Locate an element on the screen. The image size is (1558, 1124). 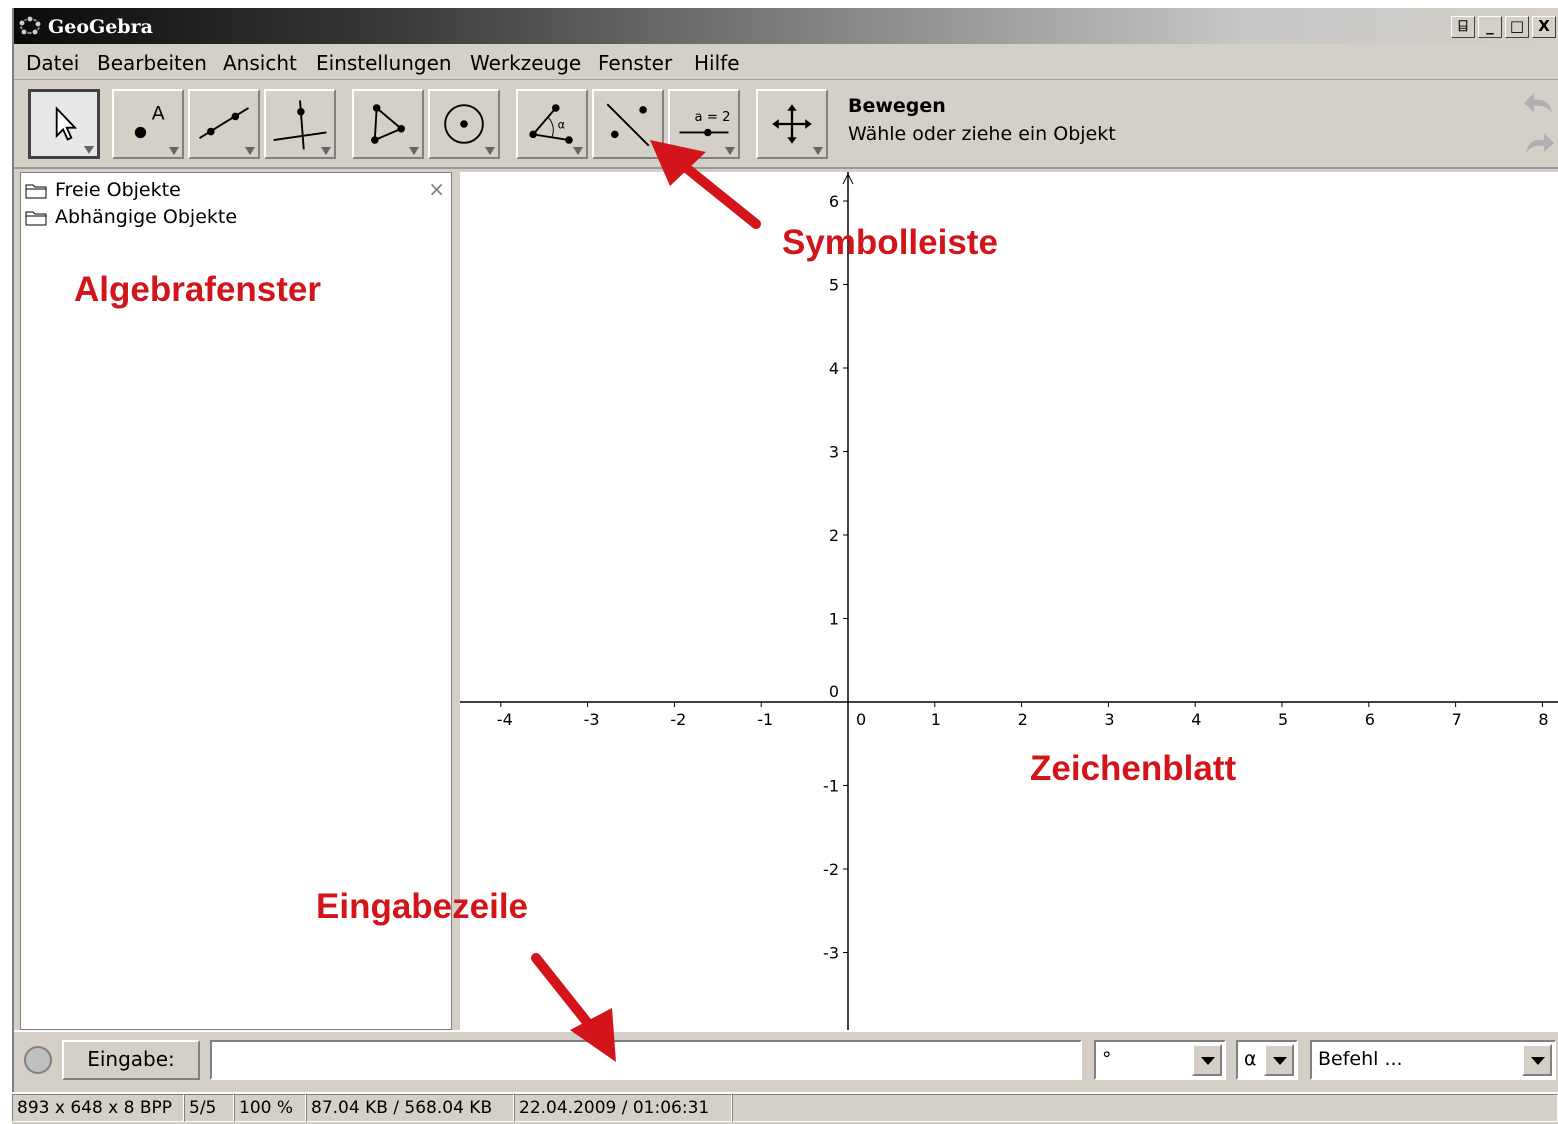
tool-reflect is located at coordinates (628, 124).